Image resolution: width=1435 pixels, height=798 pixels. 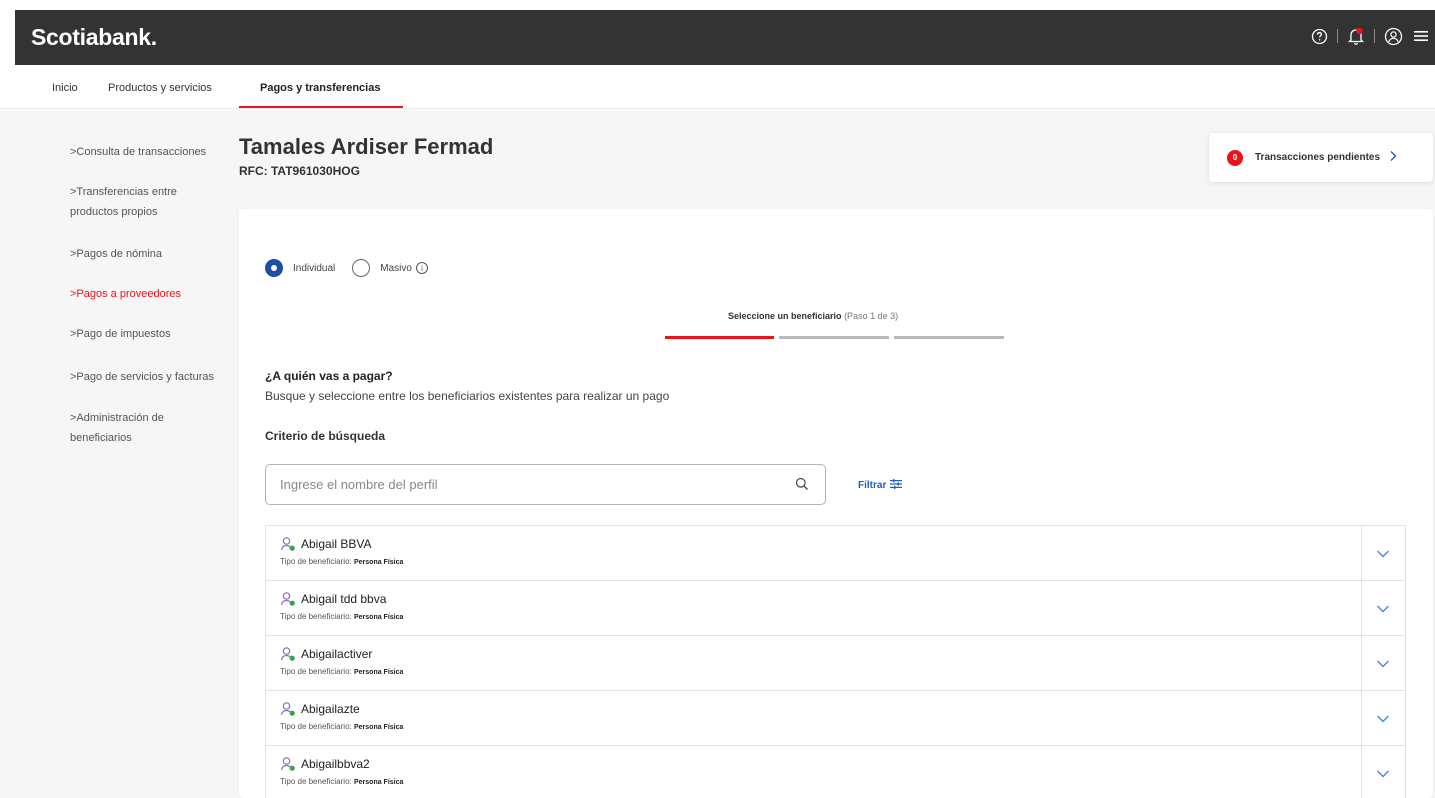 What do you see at coordinates (65, 88) in the screenshot?
I see `tab-inicio: Inicio` at bounding box center [65, 88].